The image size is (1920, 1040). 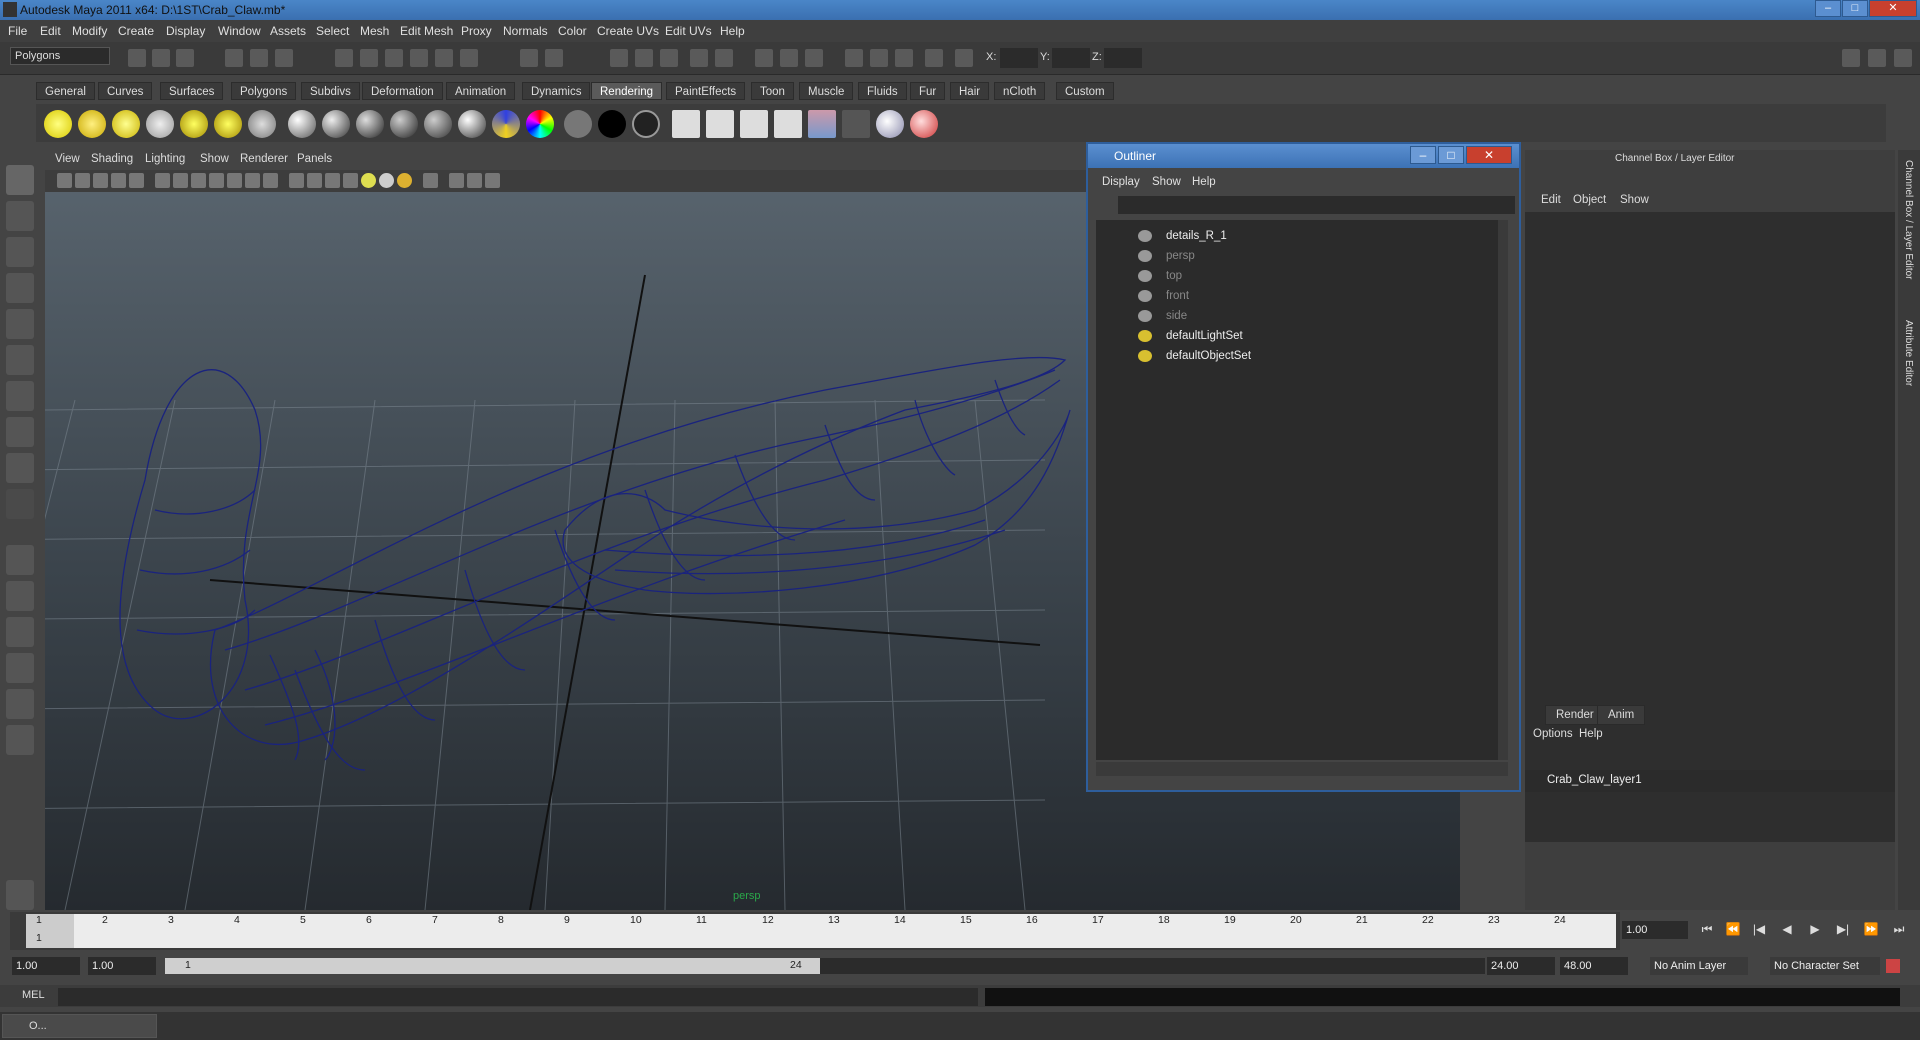 What do you see at coordinates (1302, 769) in the screenshot?
I see `outliner-horizontal-scrollbar` at bounding box center [1302, 769].